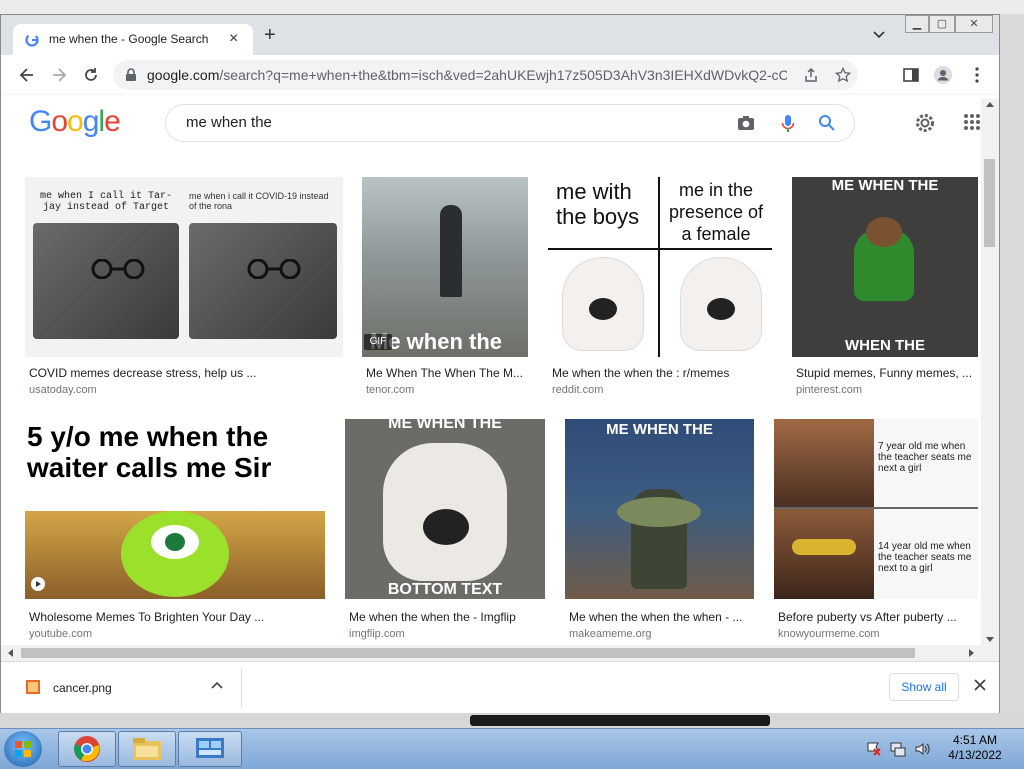 This screenshot has width=1024, height=769. I want to click on meme-top-text: ME WHEN THE, so click(659, 429).